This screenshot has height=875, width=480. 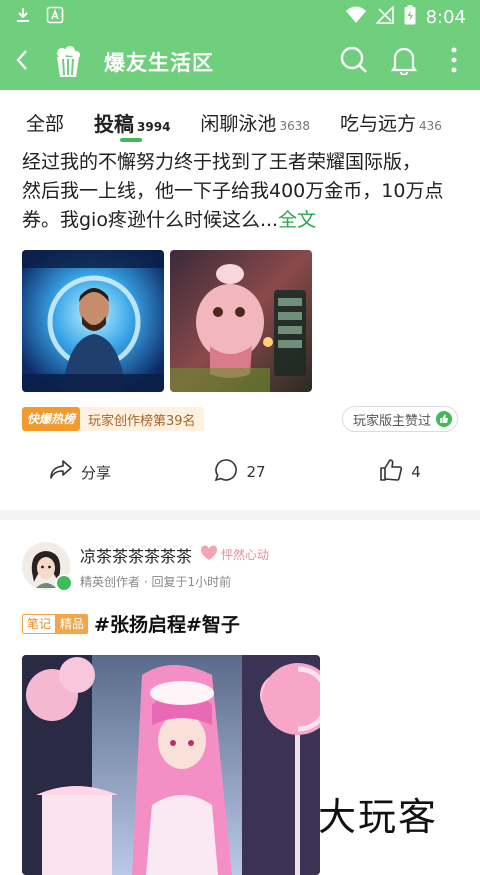 I want to click on download-icon, so click(x=23, y=17).